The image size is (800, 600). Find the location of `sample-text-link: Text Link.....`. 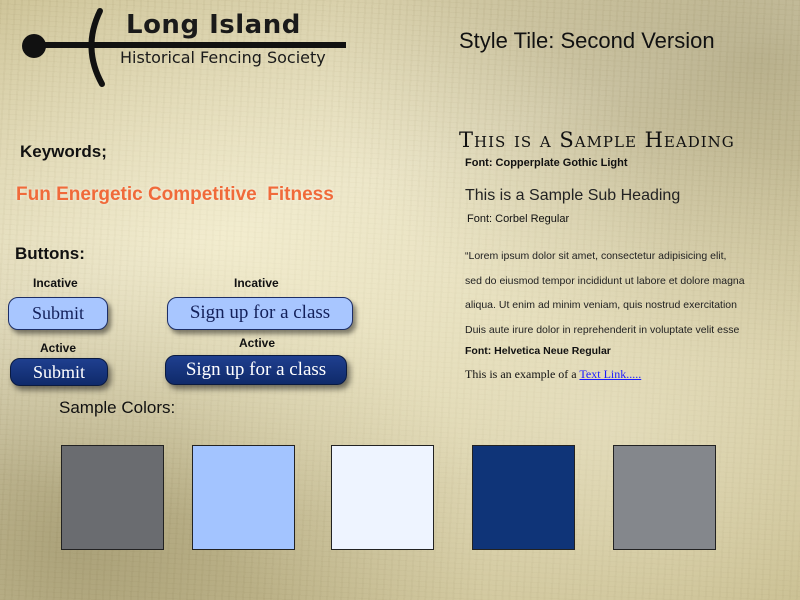

sample-text-link: Text Link..... is located at coordinates (610, 374).